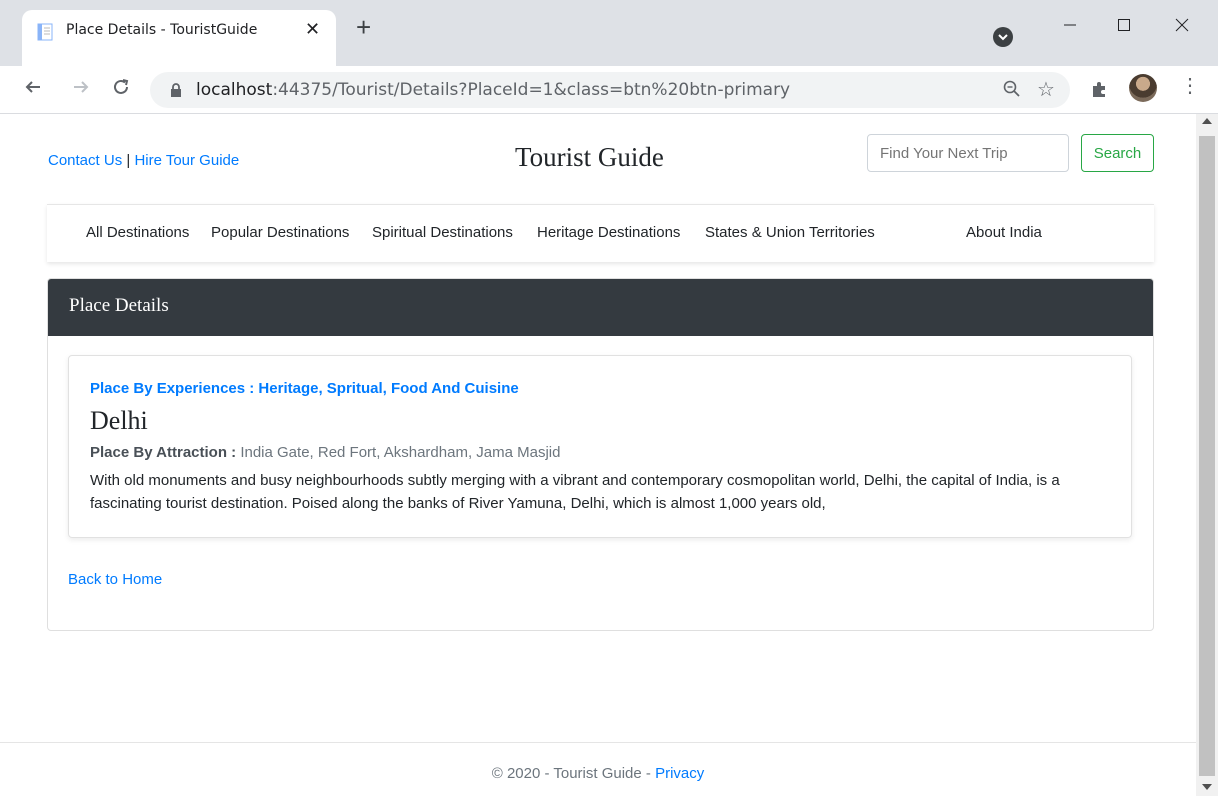  I want to click on scroll-up-arrow-icon, so click(1207, 121).